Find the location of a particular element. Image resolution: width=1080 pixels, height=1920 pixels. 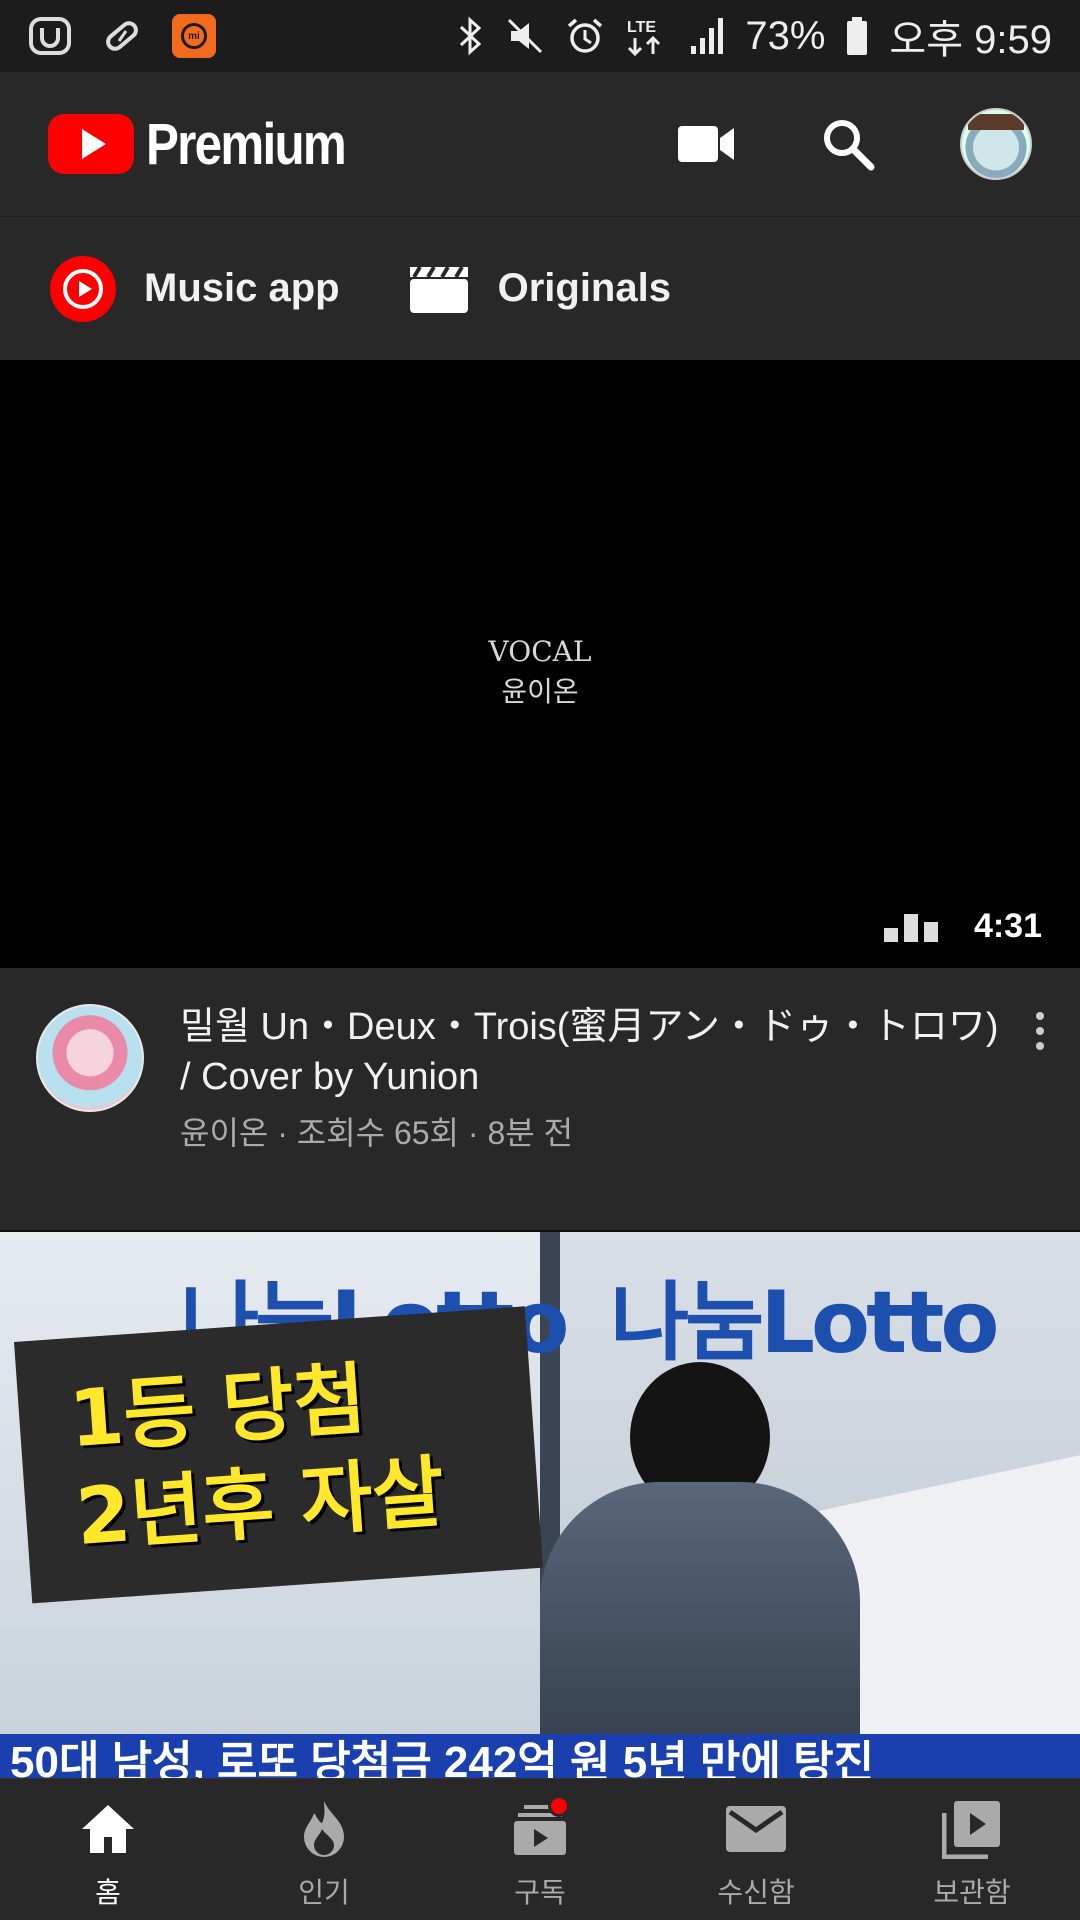

lte-label: LTE is located at coordinates (641, 27).